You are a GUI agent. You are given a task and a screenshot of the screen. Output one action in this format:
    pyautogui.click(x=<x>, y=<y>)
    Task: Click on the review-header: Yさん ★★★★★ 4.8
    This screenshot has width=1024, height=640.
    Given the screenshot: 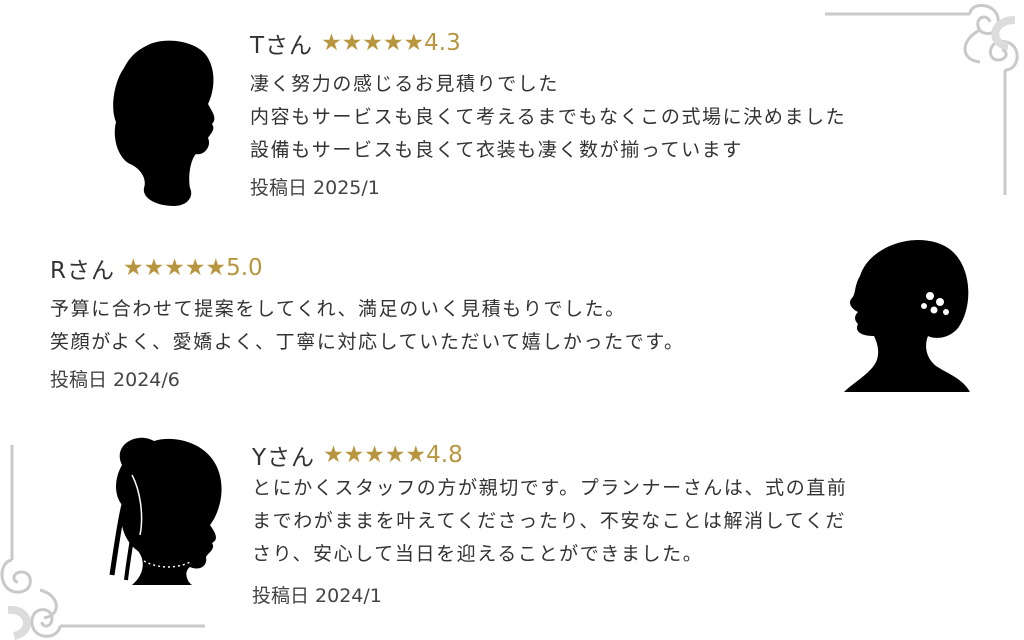 What is the action you would take?
    pyautogui.click(x=550, y=455)
    